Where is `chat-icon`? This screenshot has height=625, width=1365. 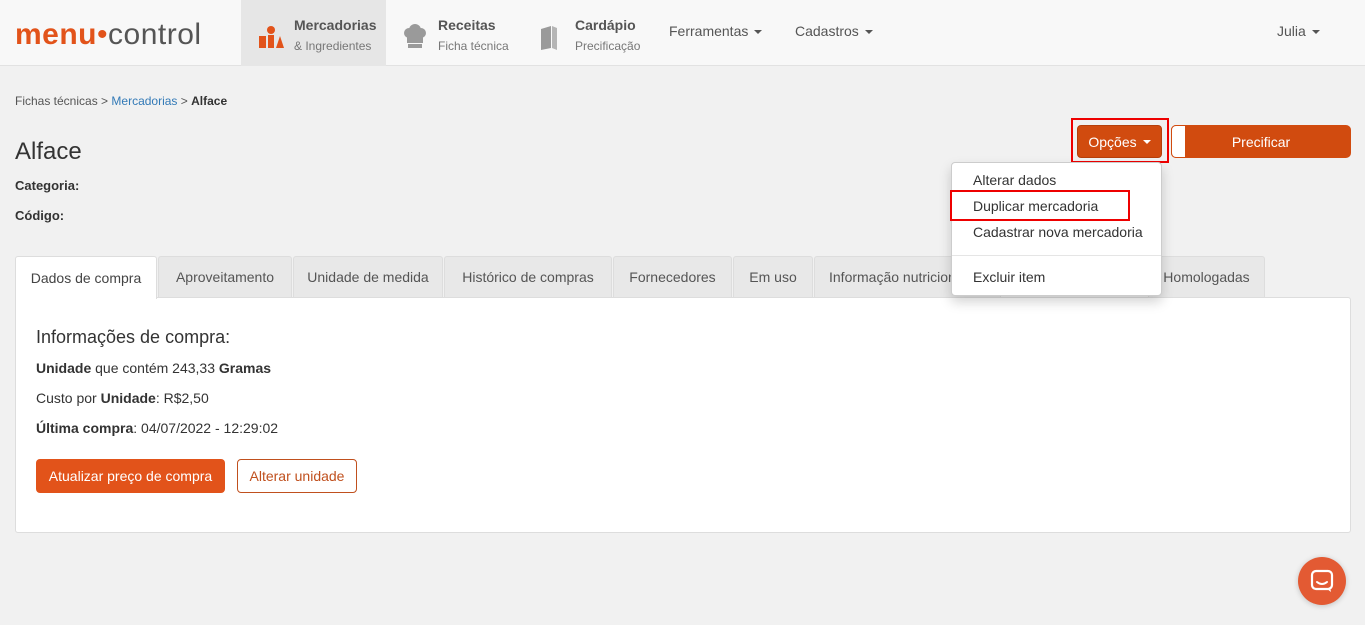
chat-icon is located at coordinates (1322, 580).